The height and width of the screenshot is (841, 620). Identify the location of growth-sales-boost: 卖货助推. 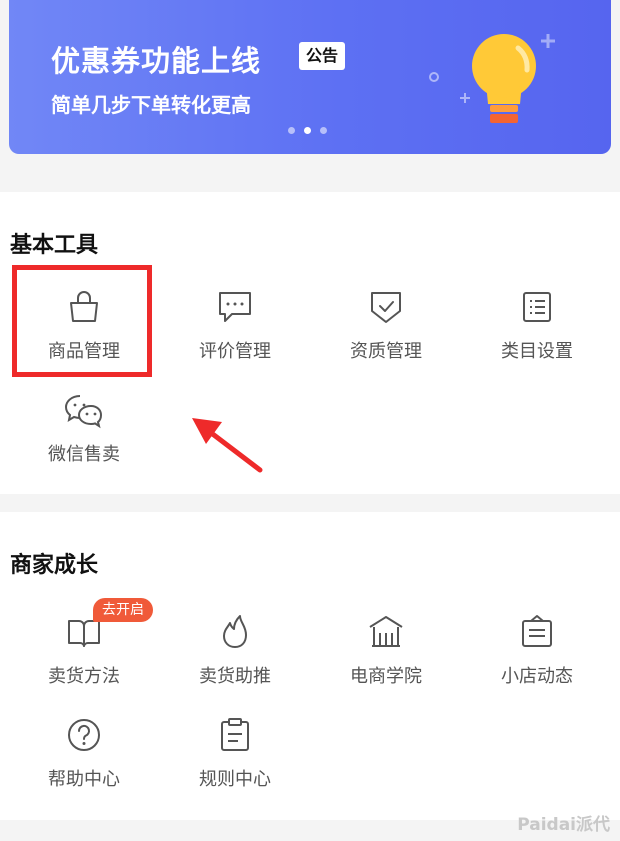
(235, 650).